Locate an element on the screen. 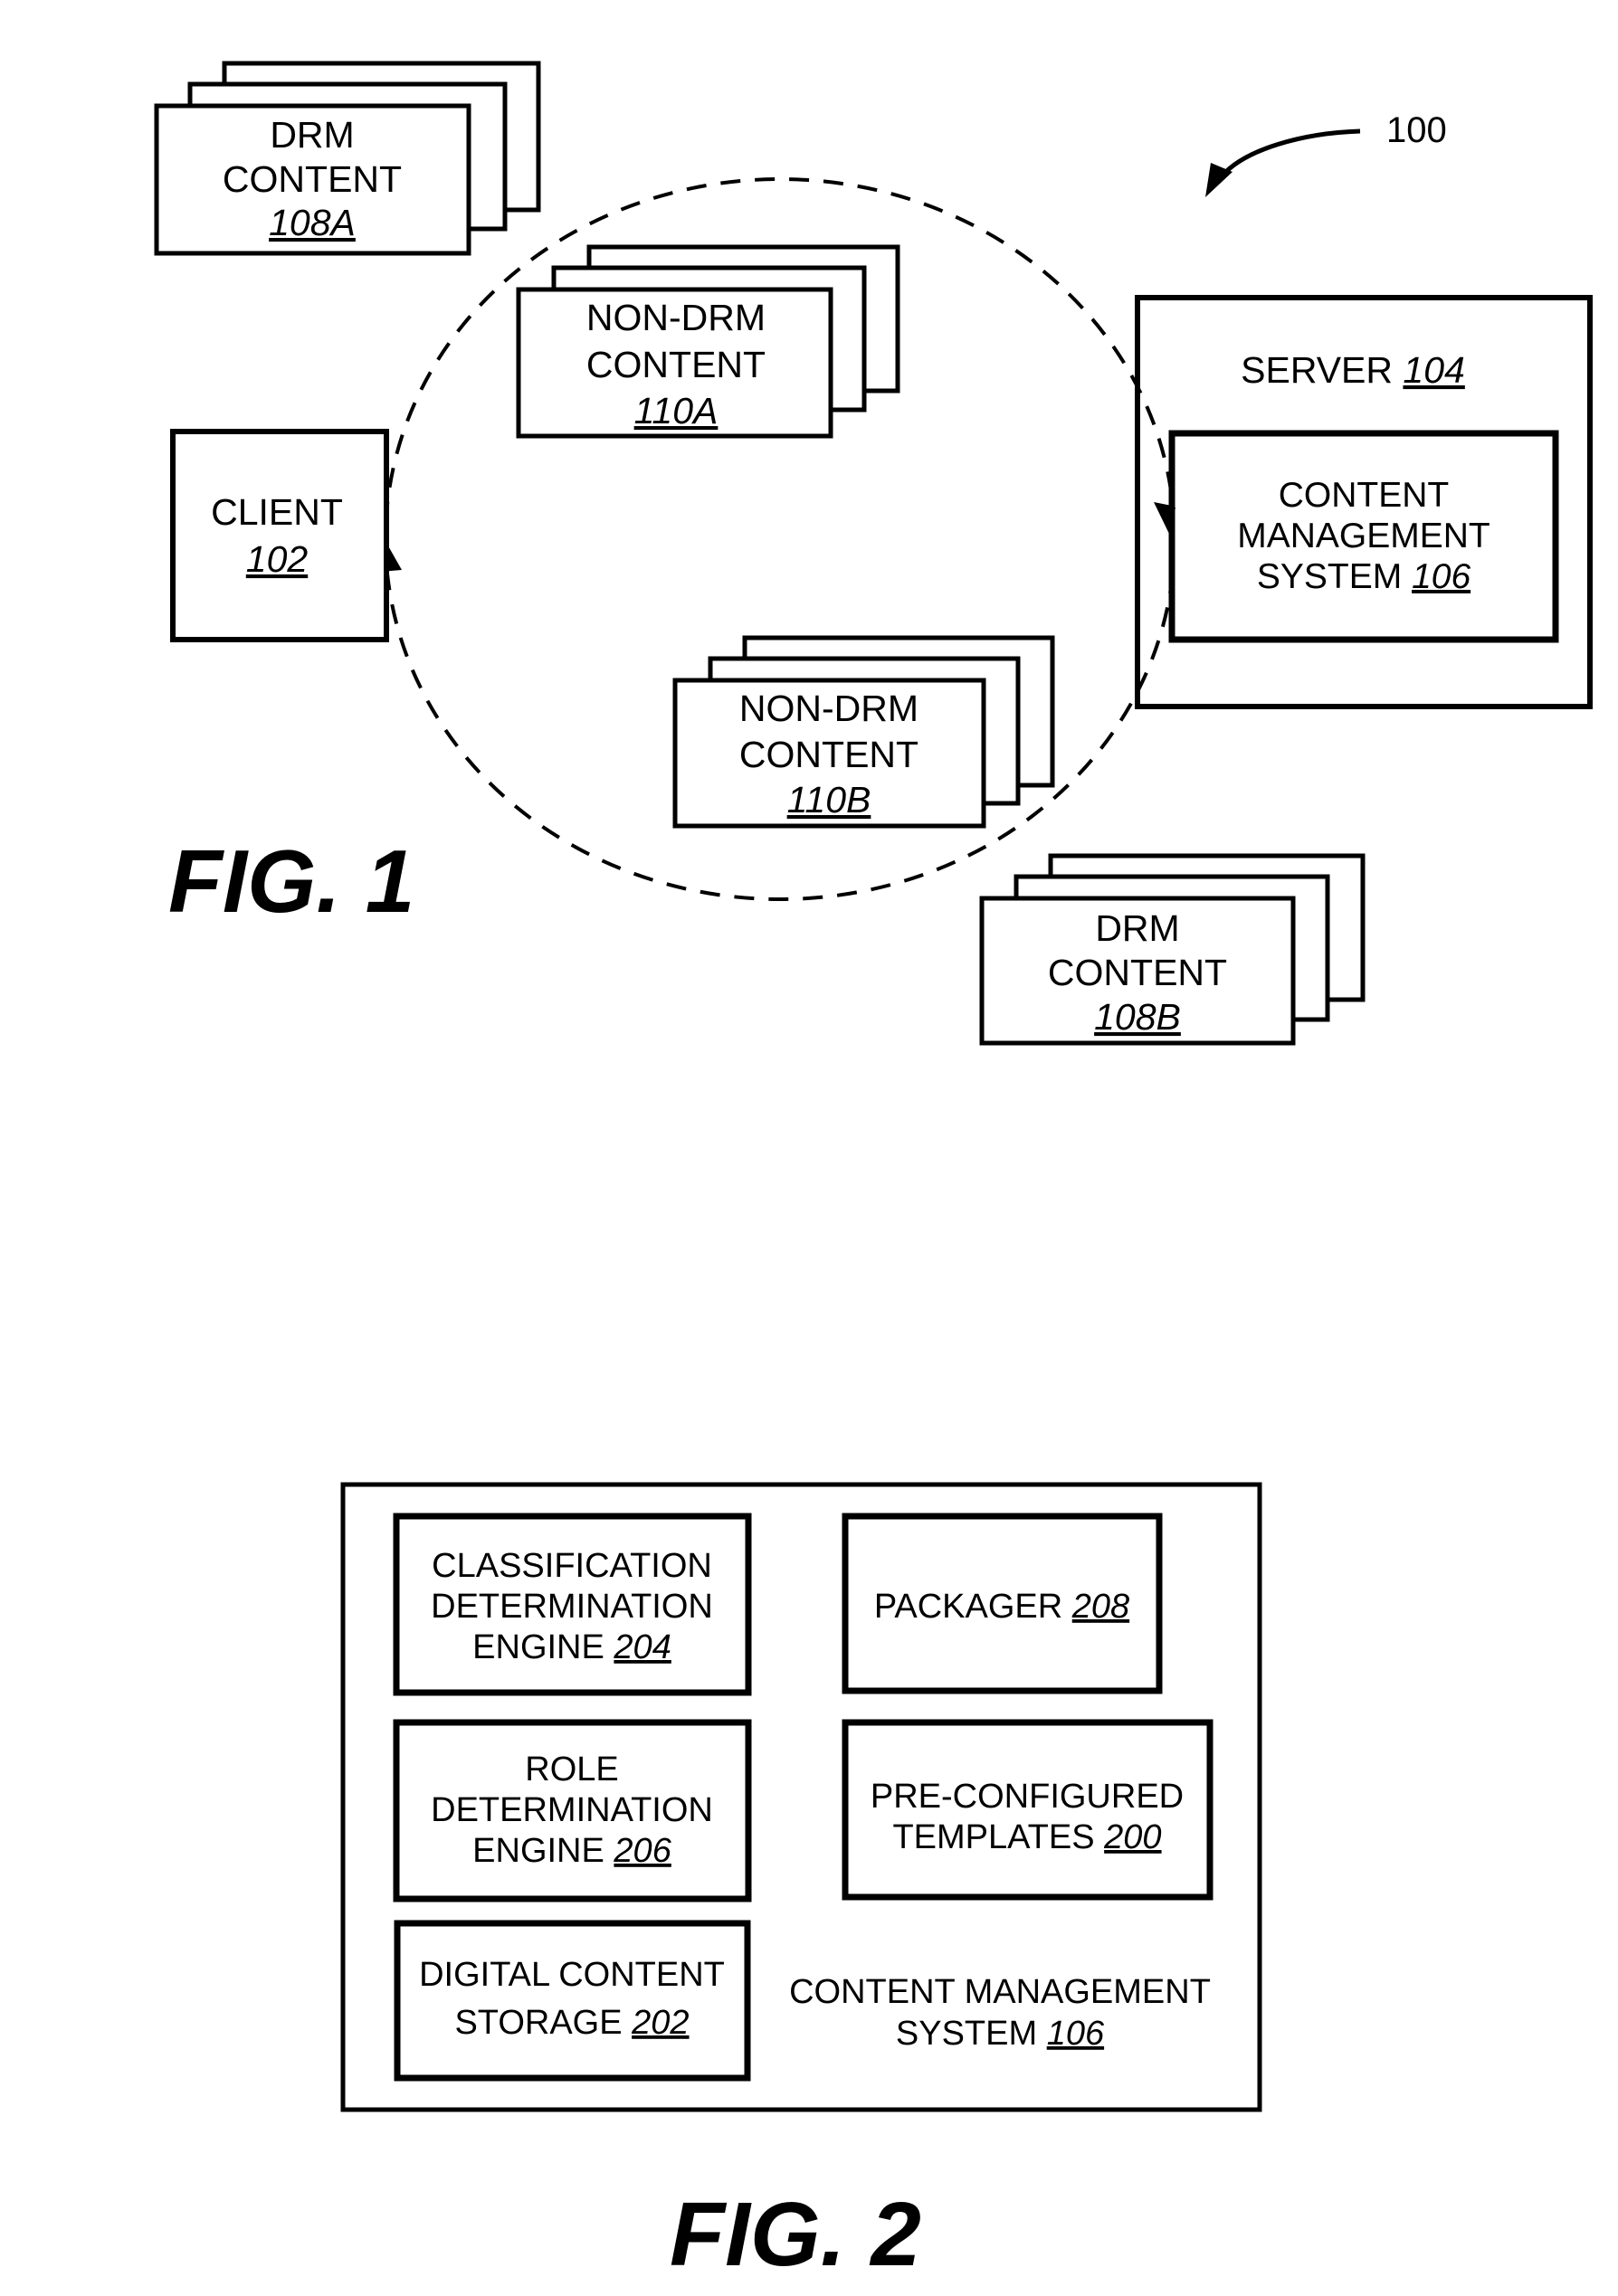 The width and height of the screenshot is (1618, 2296). figure-1-caption: FIG. 1 is located at coordinates (291, 881).